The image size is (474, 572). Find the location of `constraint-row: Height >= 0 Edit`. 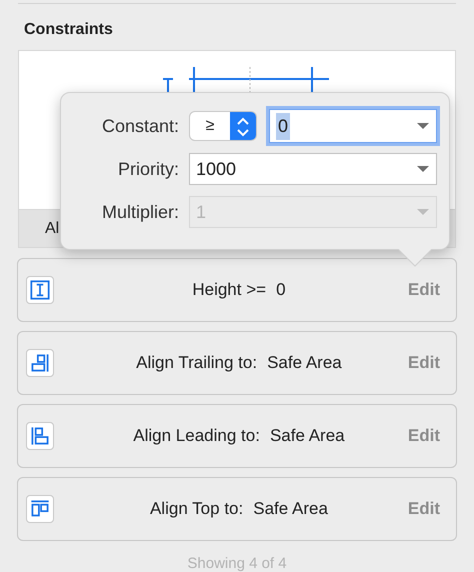

constraint-row: Height >= 0 Edit is located at coordinates (237, 290).